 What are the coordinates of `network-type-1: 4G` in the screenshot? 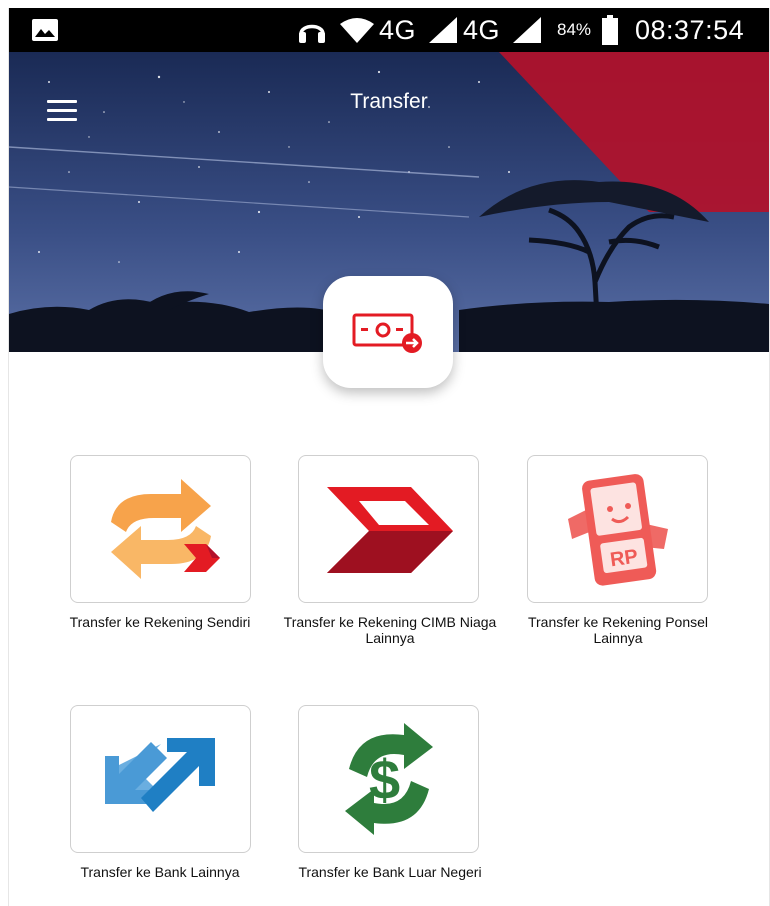 It's located at (398, 29).